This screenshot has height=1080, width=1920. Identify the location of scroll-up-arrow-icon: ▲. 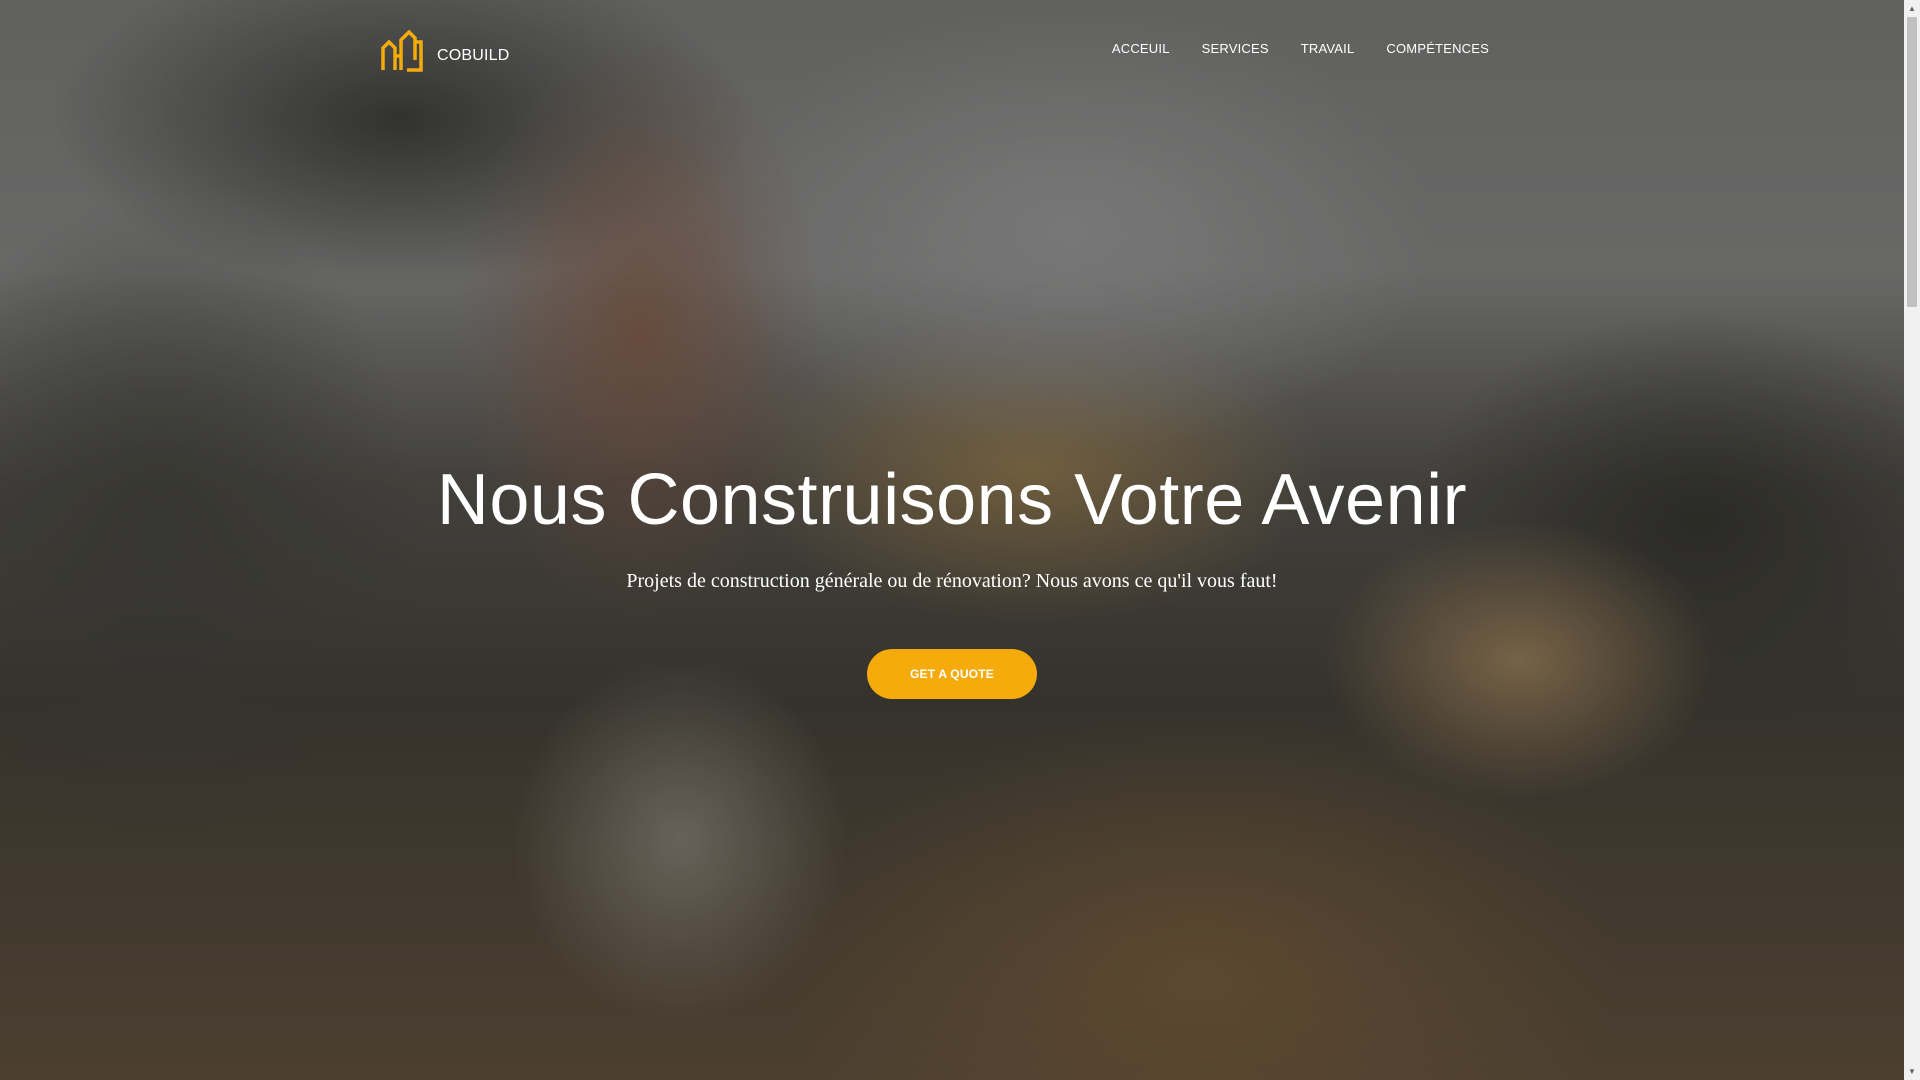
(1912, 8).